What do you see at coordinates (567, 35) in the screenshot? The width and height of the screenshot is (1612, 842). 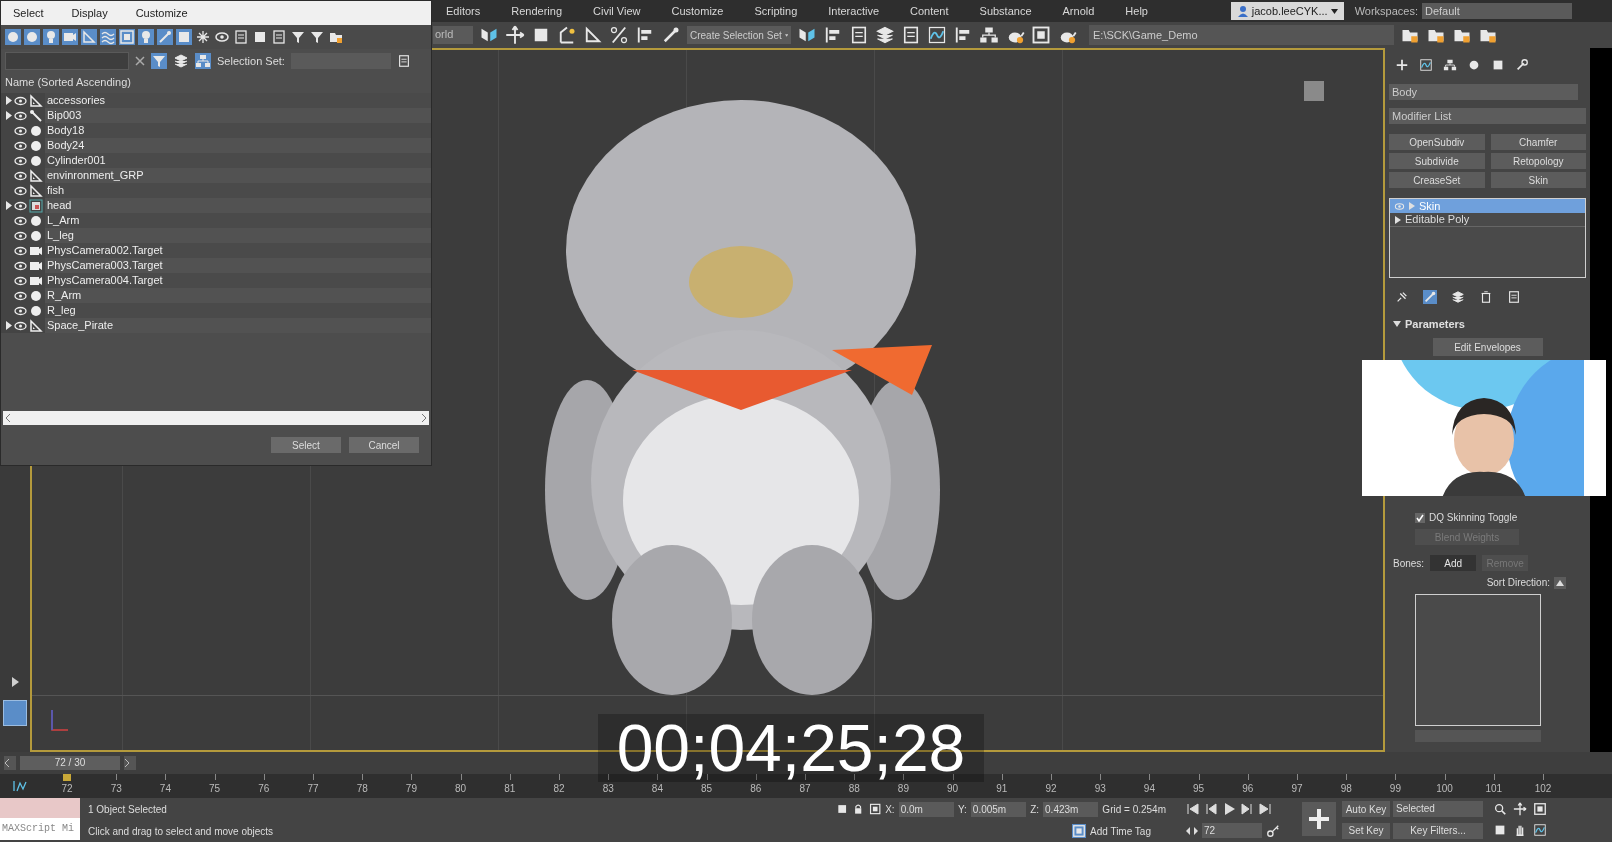 I see `snap-icon` at bounding box center [567, 35].